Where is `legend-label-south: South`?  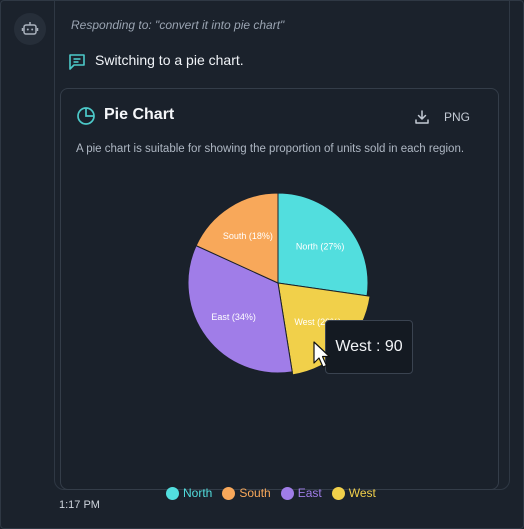 legend-label-south: South is located at coordinates (255, 493).